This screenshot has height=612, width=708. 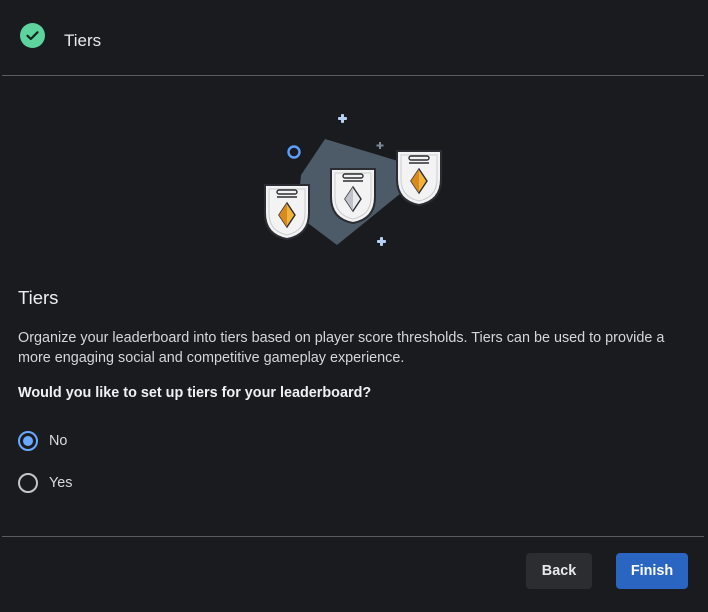 What do you see at coordinates (83, 40) in the screenshot?
I see `step-title: Tiers` at bounding box center [83, 40].